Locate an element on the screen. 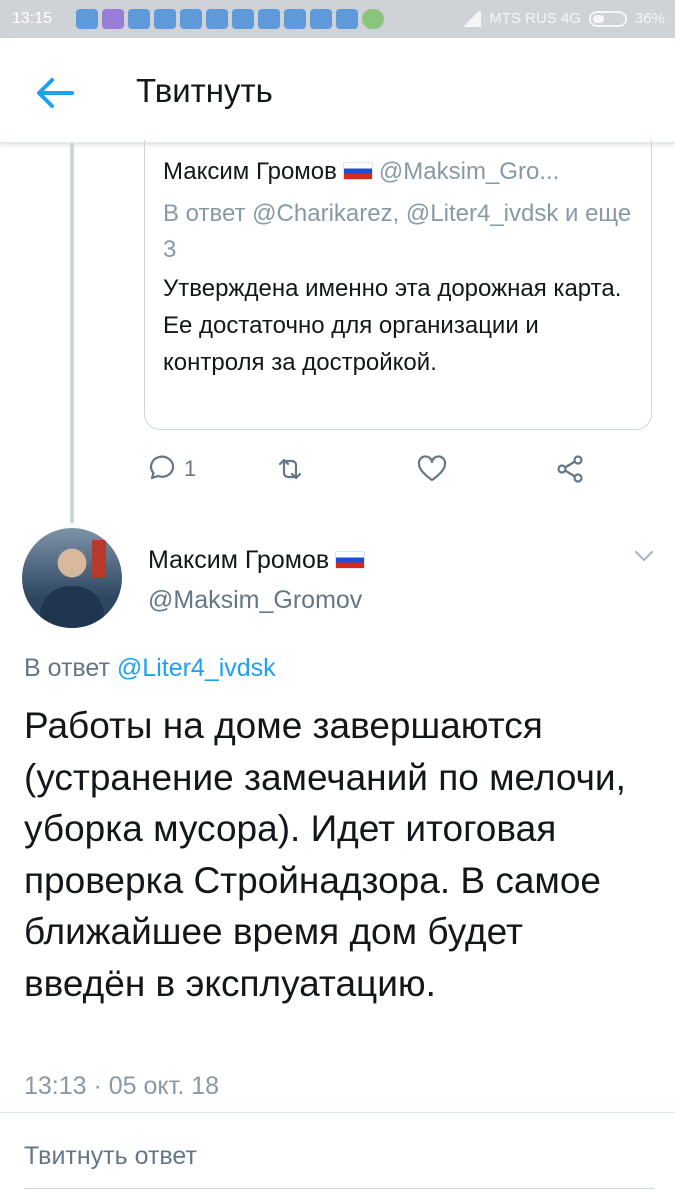  reply-button: 1 is located at coordinates (170, 469).